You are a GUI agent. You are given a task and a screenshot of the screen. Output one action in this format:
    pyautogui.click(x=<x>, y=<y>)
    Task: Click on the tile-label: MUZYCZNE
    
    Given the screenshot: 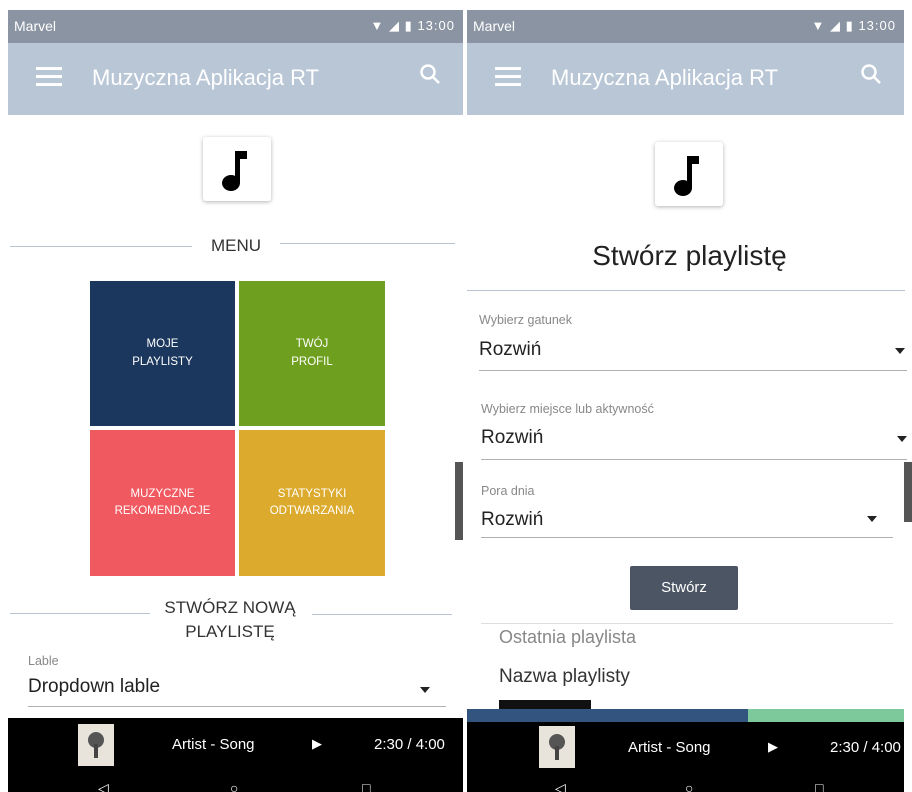 What is the action you would take?
    pyautogui.click(x=162, y=493)
    